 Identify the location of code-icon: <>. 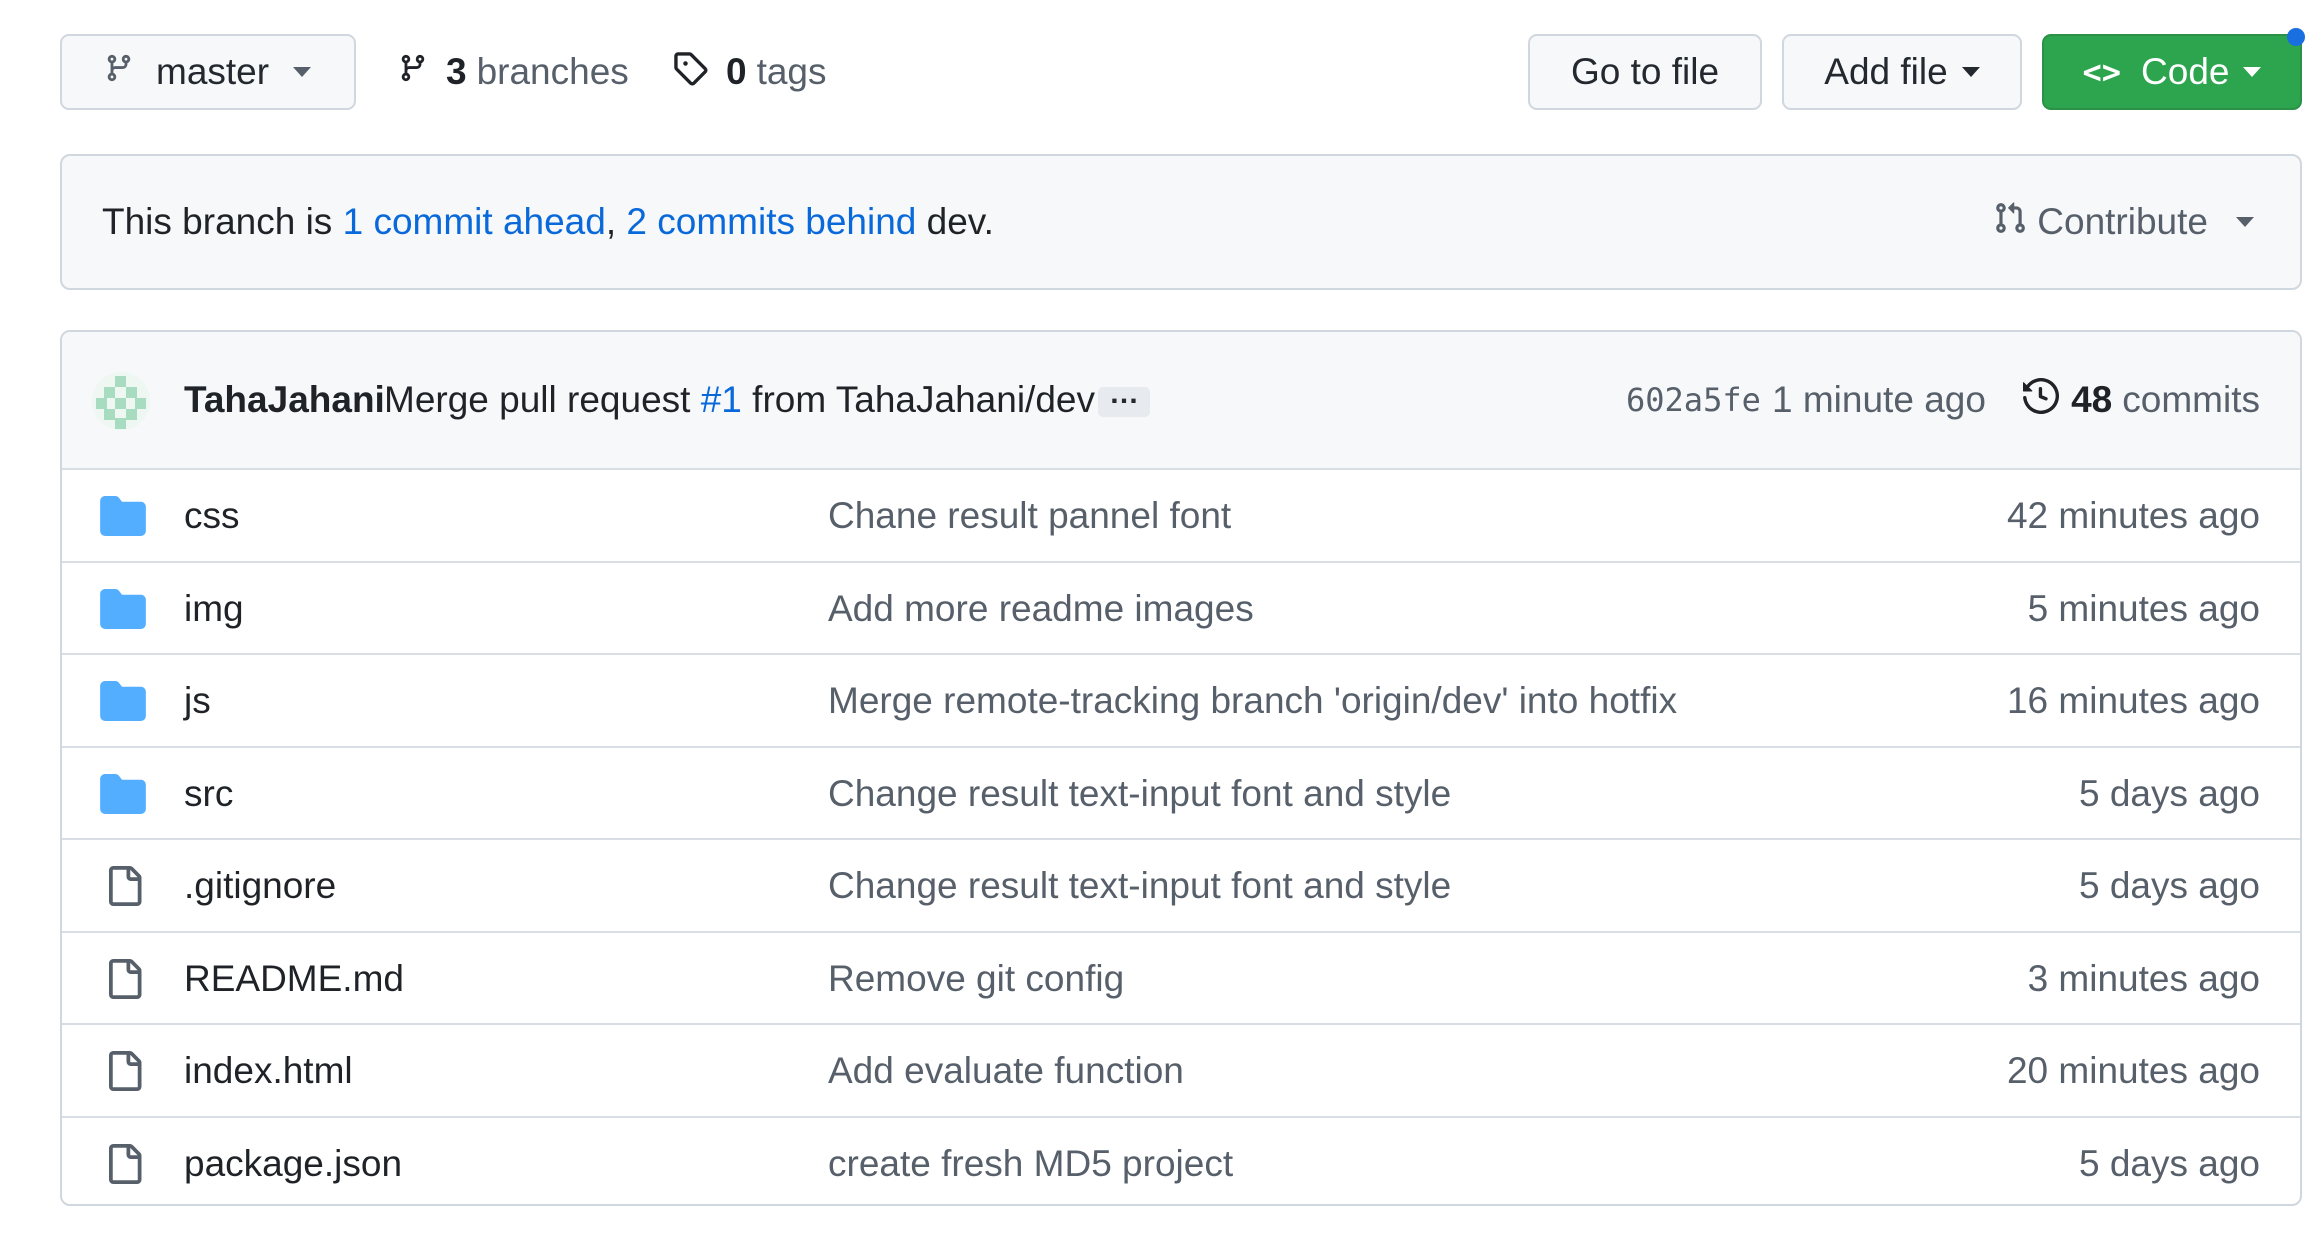
(2102, 72).